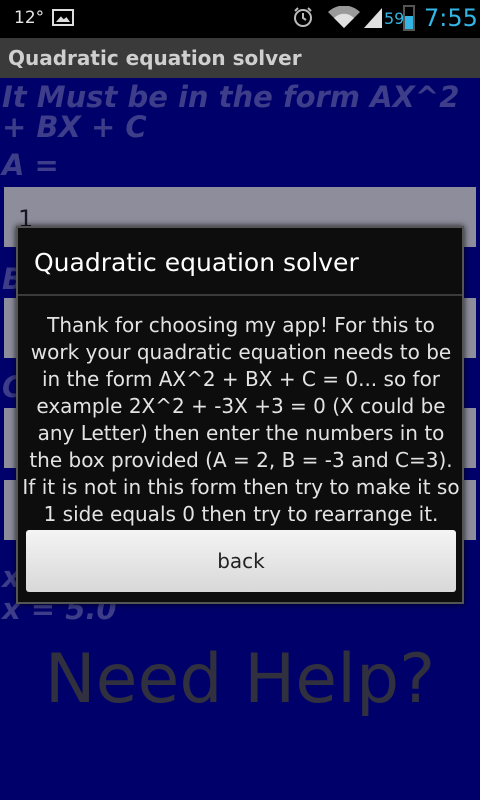 This screenshot has height=800, width=480. Describe the element at coordinates (240, 295) in the screenshot. I see `dialog-divider` at that location.